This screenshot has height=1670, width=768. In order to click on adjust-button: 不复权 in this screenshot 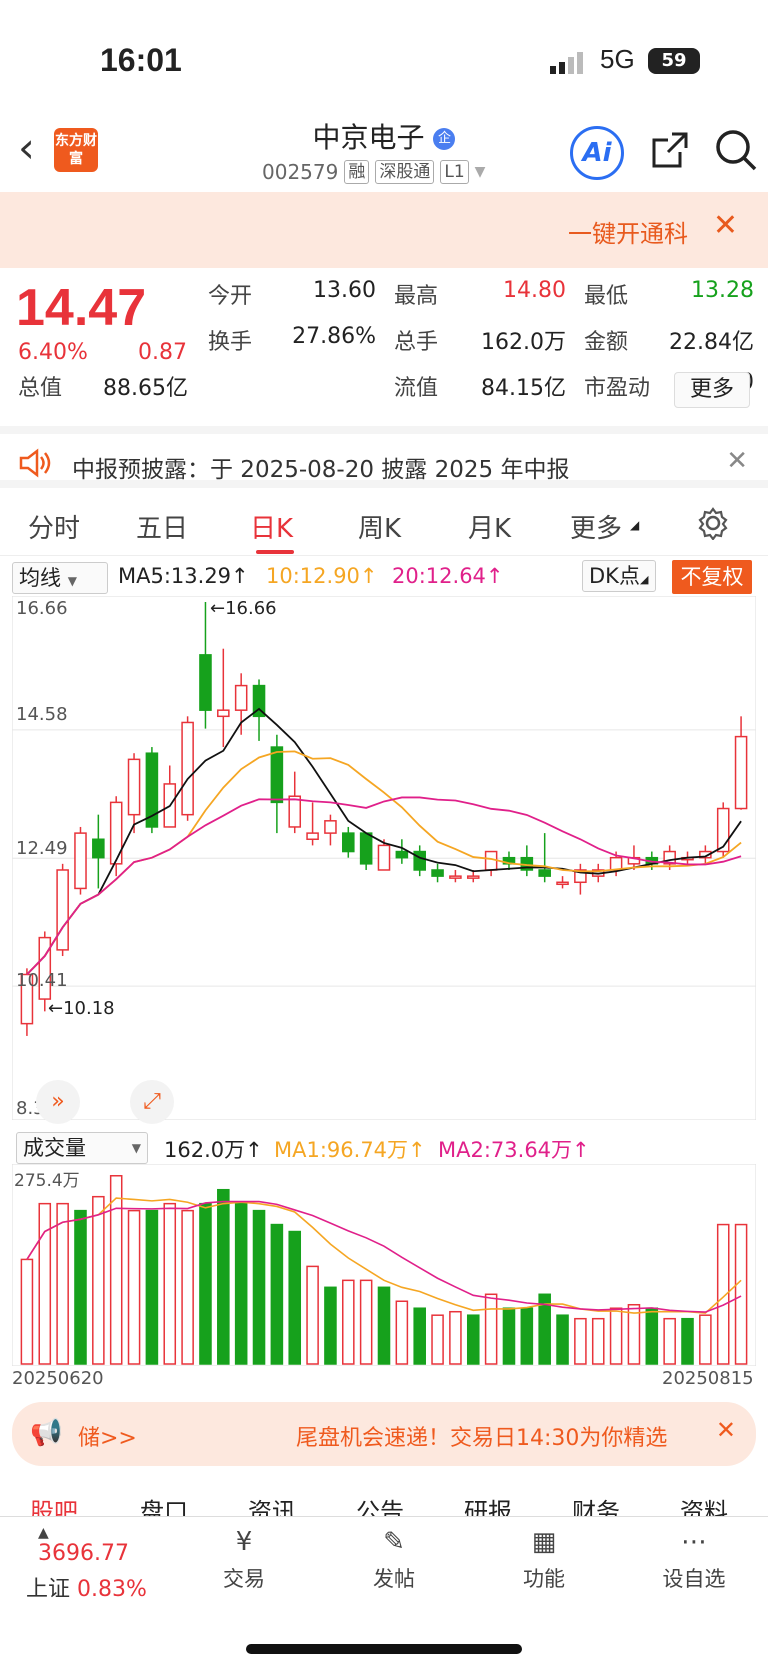, I will do `click(712, 577)`.